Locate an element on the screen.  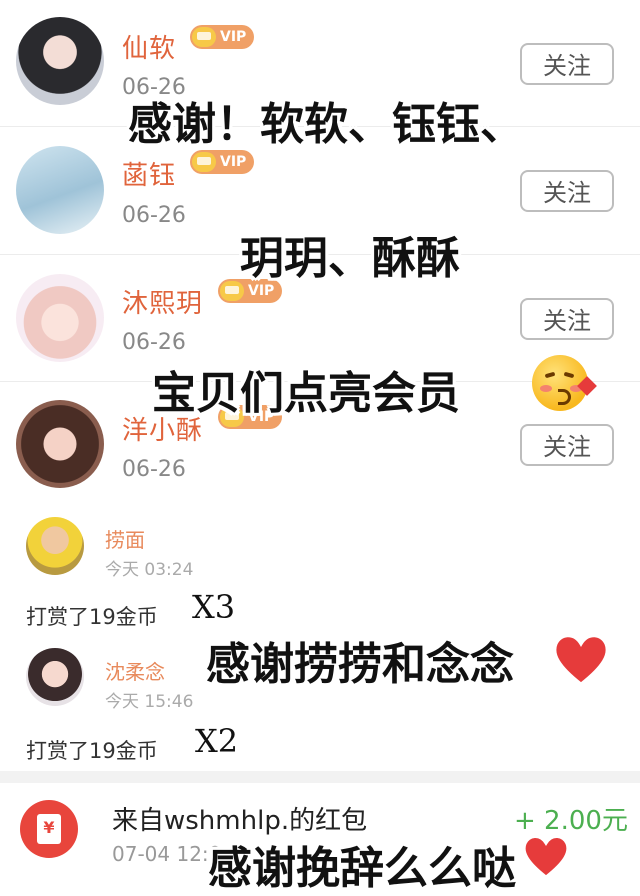
tip-multiplier: X2 is located at coordinates (217, 741).